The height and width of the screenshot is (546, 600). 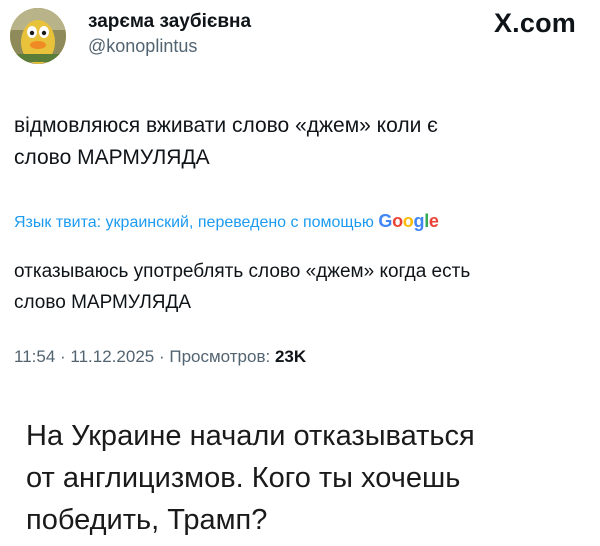 What do you see at coordinates (290, 356) in the screenshot?
I see `views-count: 23K` at bounding box center [290, 356].